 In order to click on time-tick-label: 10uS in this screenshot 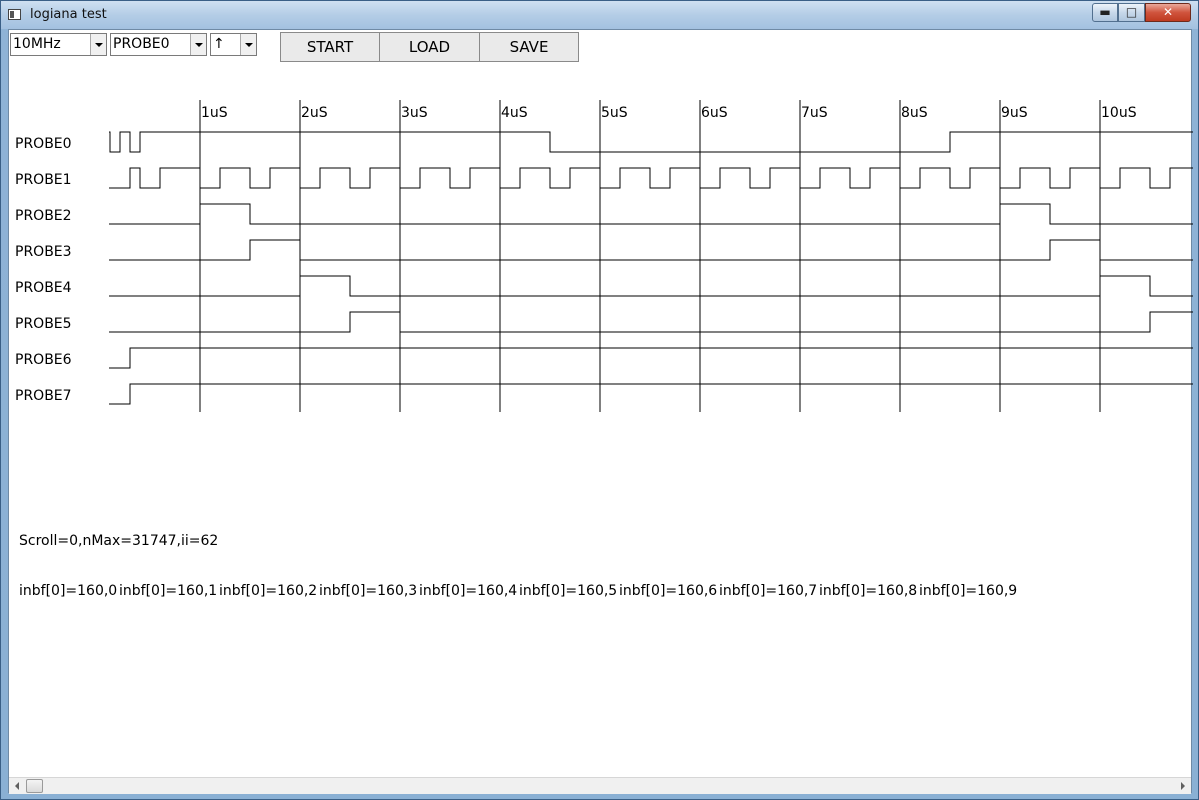, I will do `click(1119, 113)`.